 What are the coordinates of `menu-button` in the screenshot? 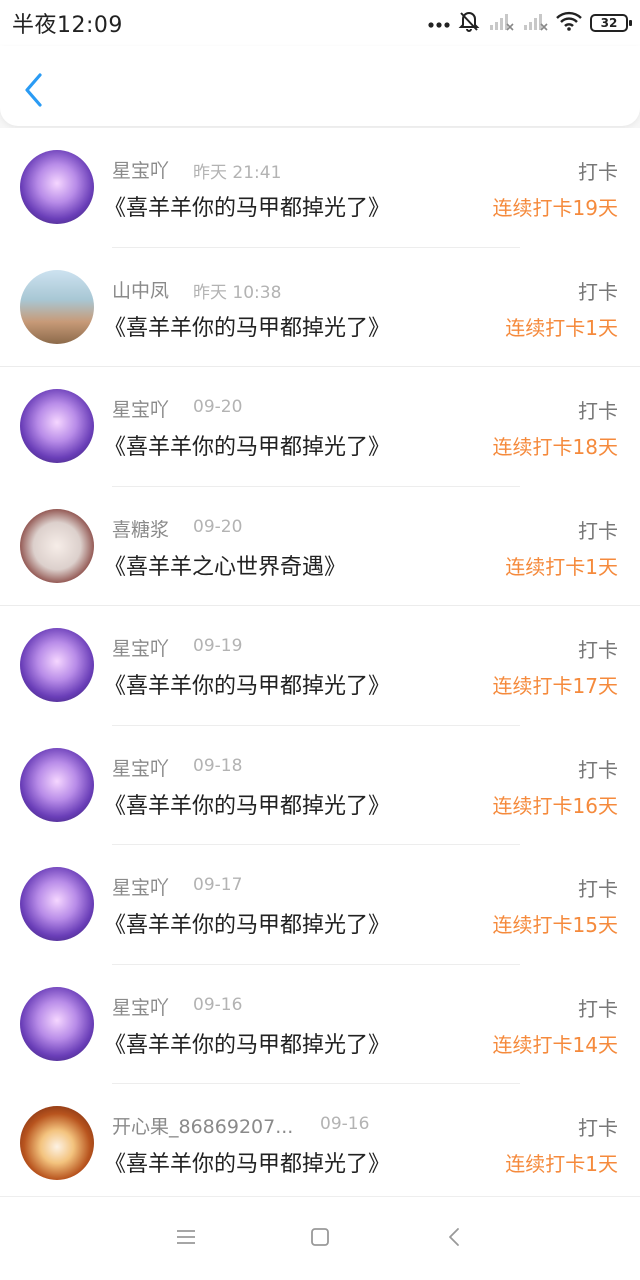 It's located at (186, 1239).